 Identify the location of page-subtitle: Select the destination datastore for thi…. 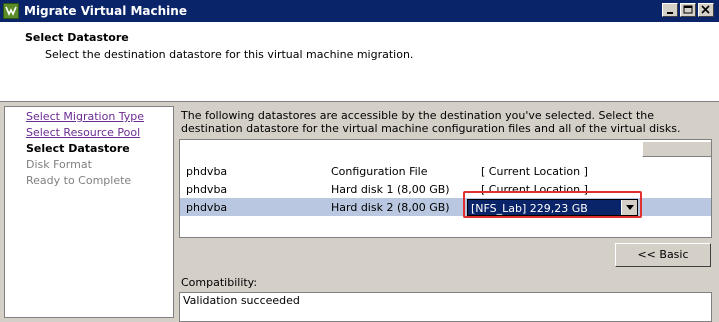
(229, 54).